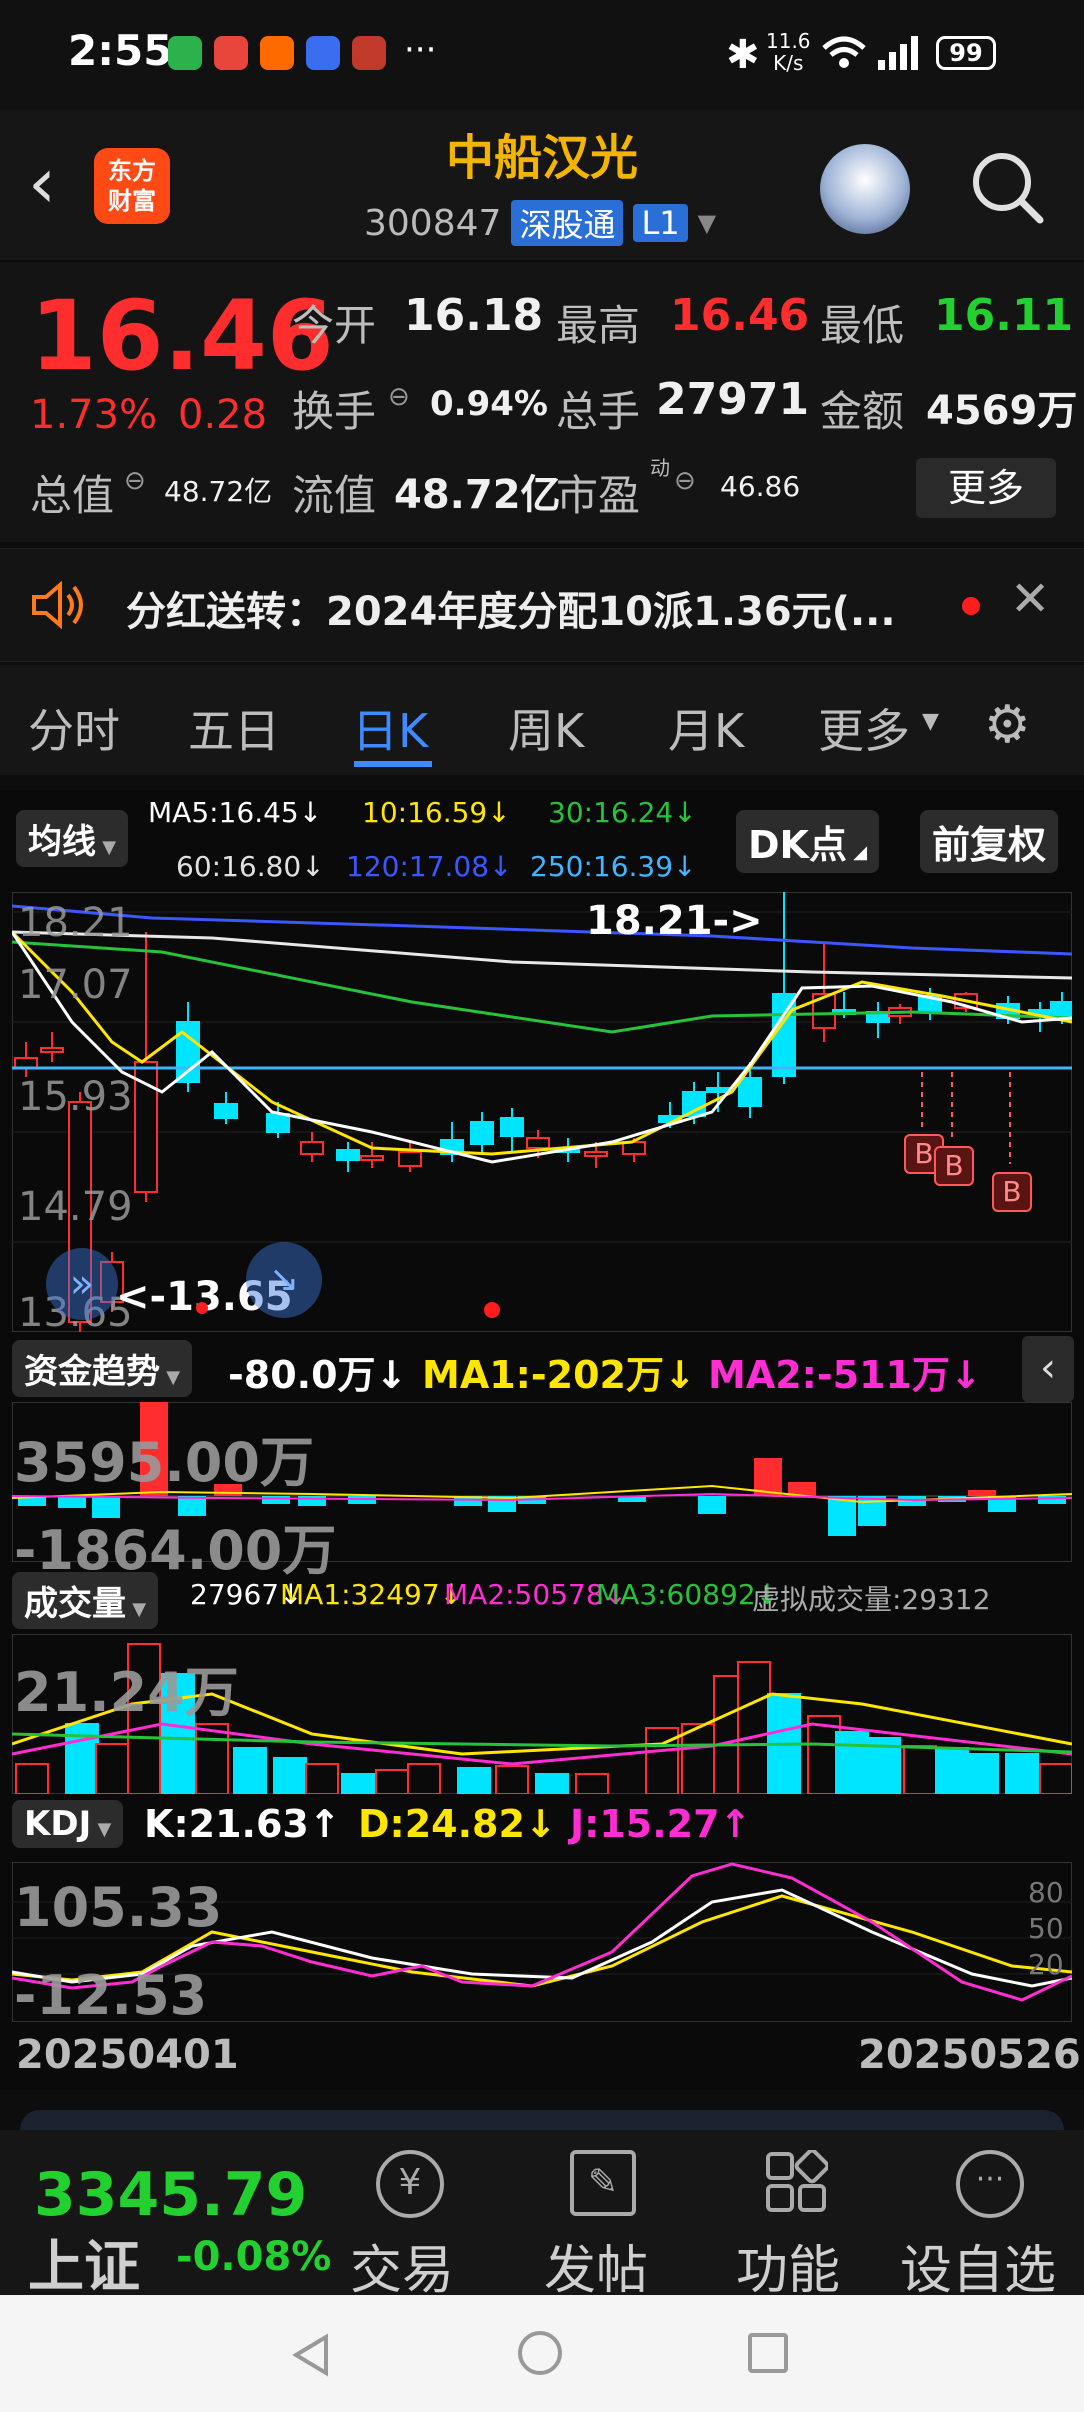  I want to click on ma-selector: 均线 ▼, so click(72, 838).